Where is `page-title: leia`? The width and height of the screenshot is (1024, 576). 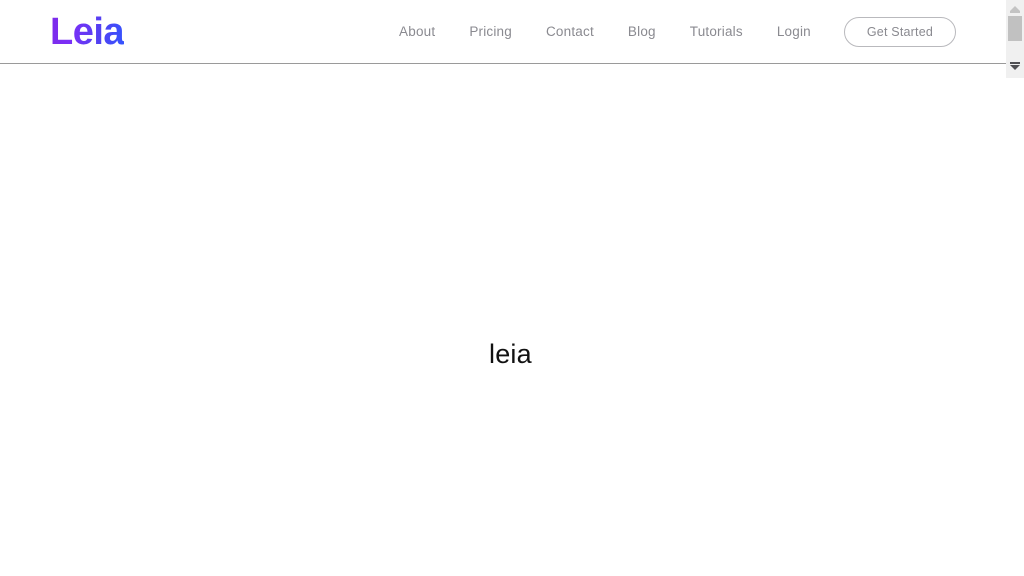
page-title: leia is located at coordinates (510, 354).